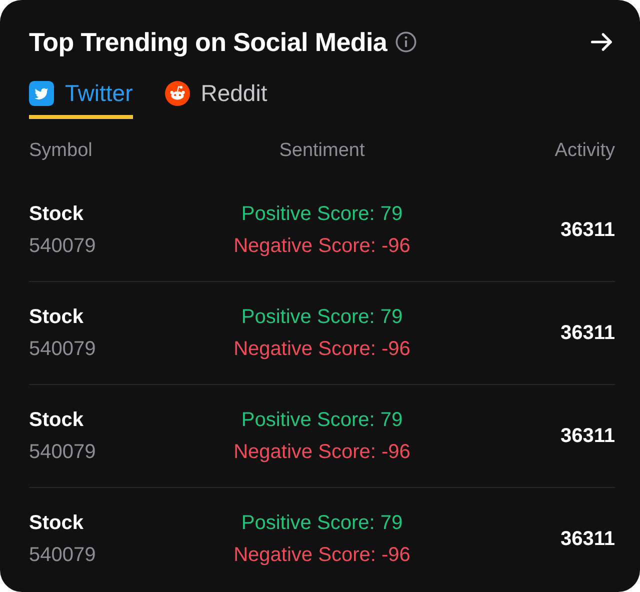 The height and width of the screenshot is (592, 640). I want to click on widget-title: Top Trending on Social Media, so click(208, 42).